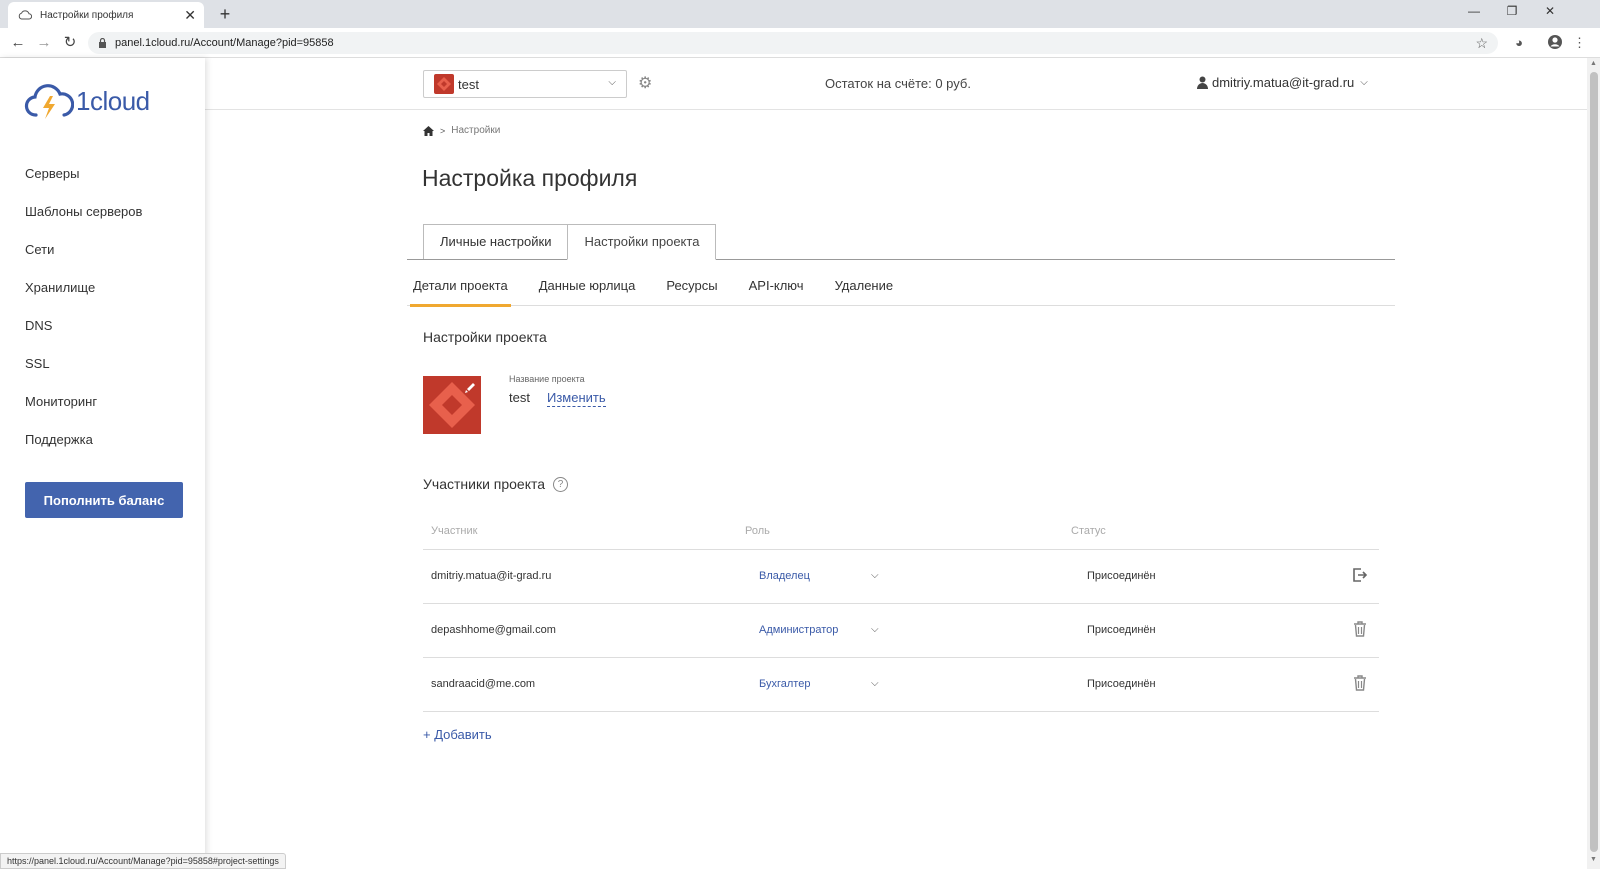 This screenshot has width=1600, height=869. I want to click on sidebar-item-ssl: SSL, so click(83, 373).